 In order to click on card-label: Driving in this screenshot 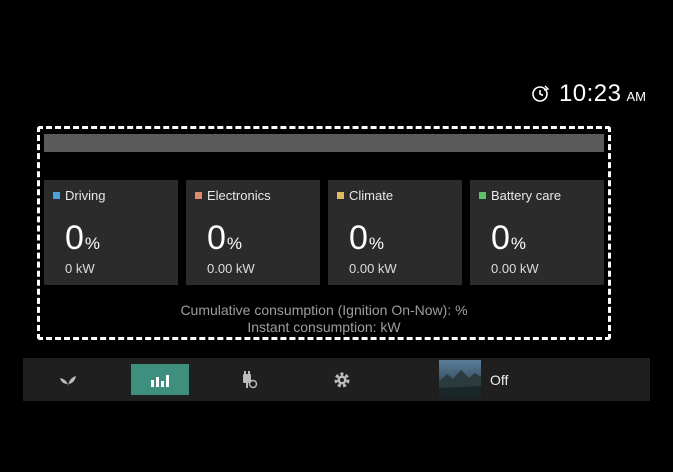, I will do `click(85, 195)`.